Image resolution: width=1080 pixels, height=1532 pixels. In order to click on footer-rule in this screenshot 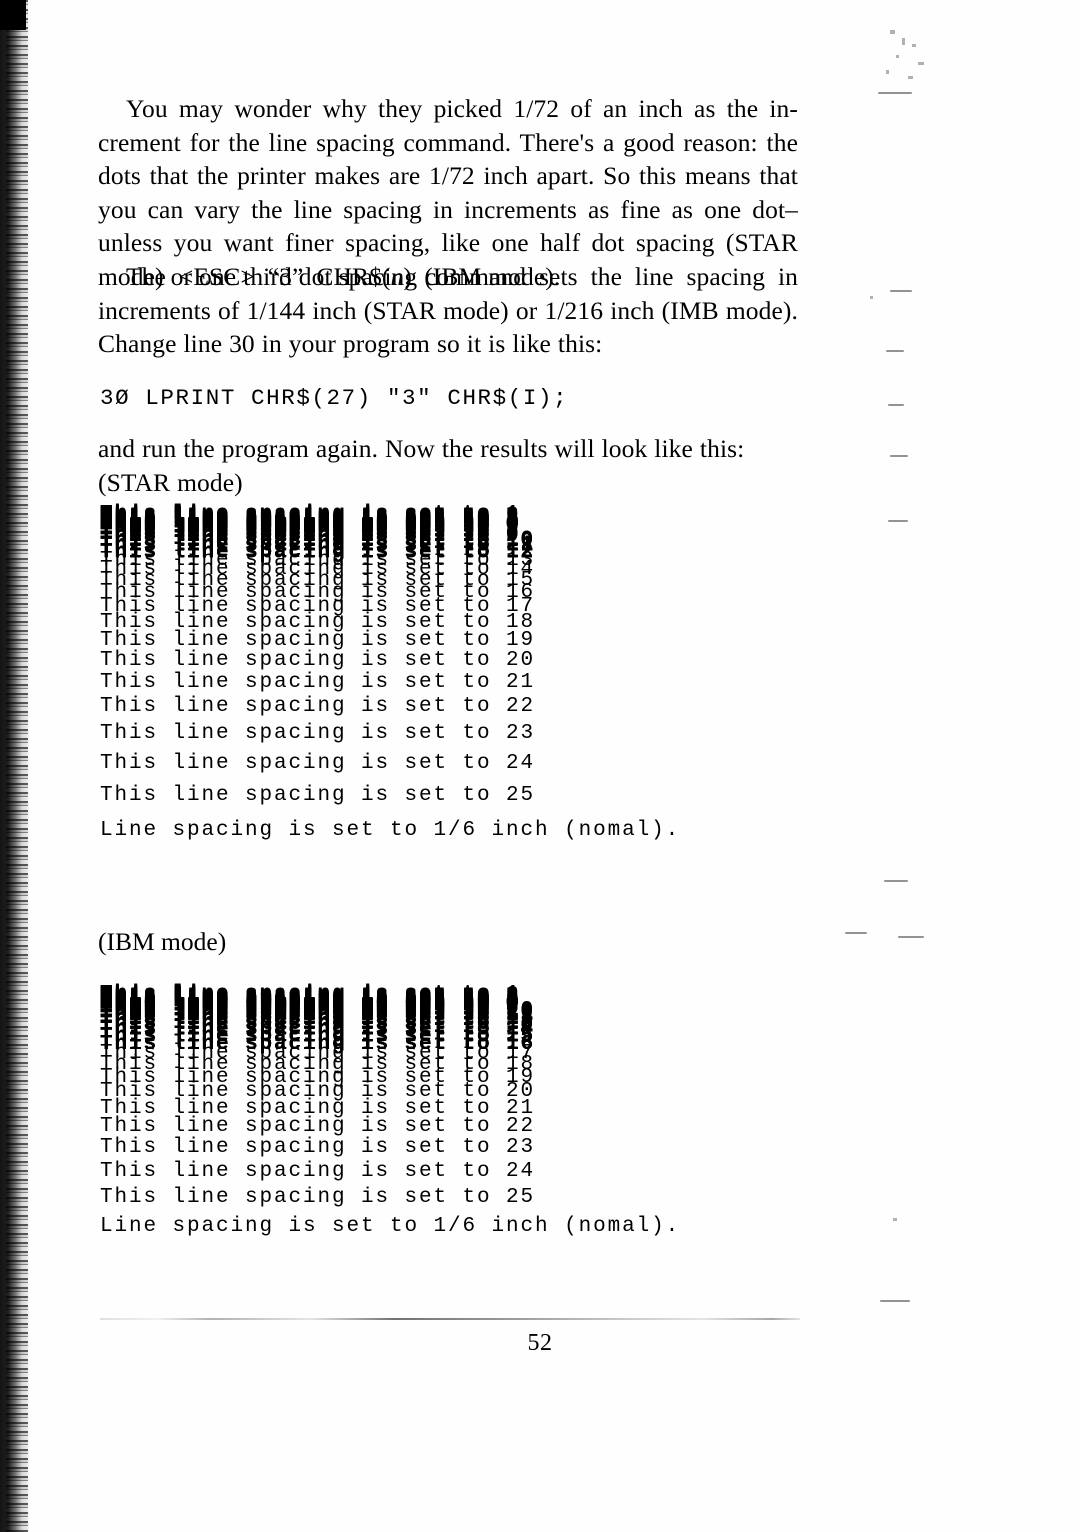, I will do `click(450, 1319)`.